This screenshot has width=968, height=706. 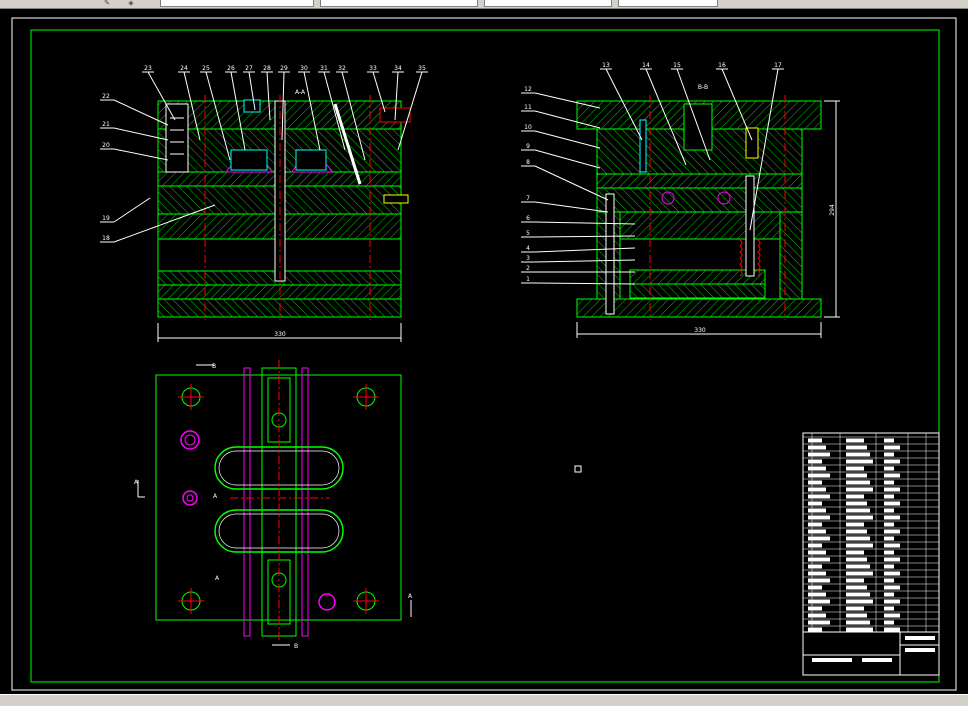 What do you see at coordinates (578, 469) in the screenshot?
I see `cursor-pickbox` at bounding box center [578, 469].